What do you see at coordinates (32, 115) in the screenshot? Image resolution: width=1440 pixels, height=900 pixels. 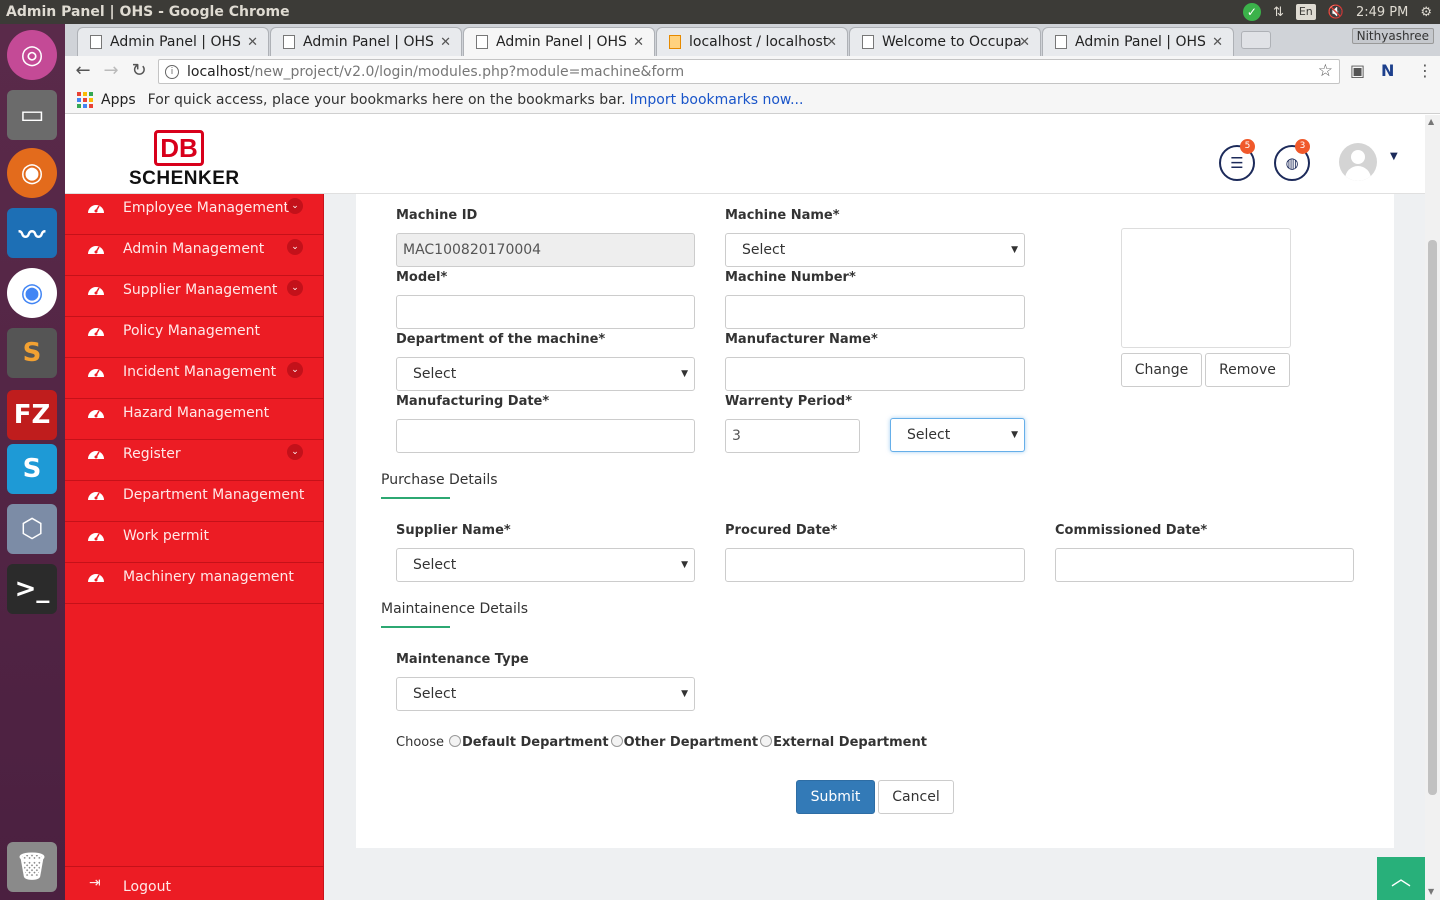 I see `files-icon: ▭` at bounding box center [32, 115].